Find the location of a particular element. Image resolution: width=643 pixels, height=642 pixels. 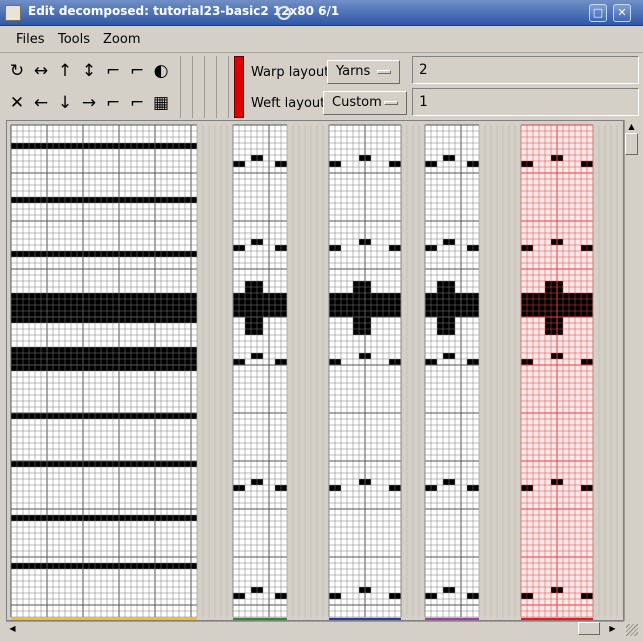

menu-zoom: Zoom is located at coordinates (121, 39).